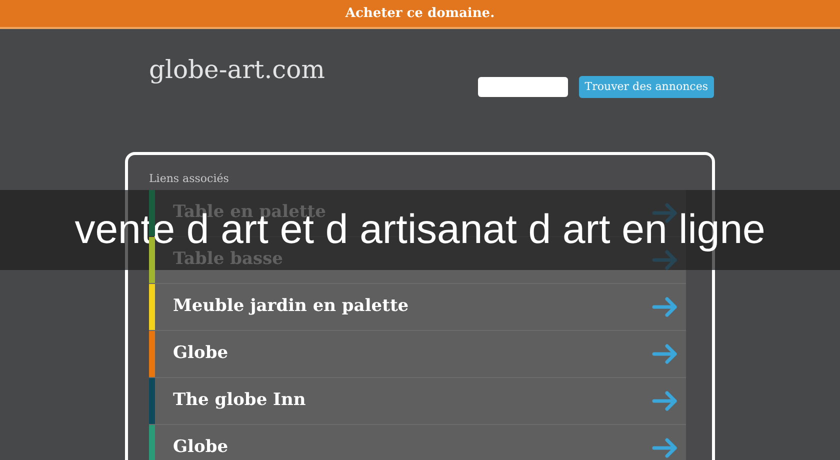 Image resolution: width=840 pixels, height=460 pixels. Describe the element at coordinates (523, 87) in the screenshot. I see `search-field` at that location.